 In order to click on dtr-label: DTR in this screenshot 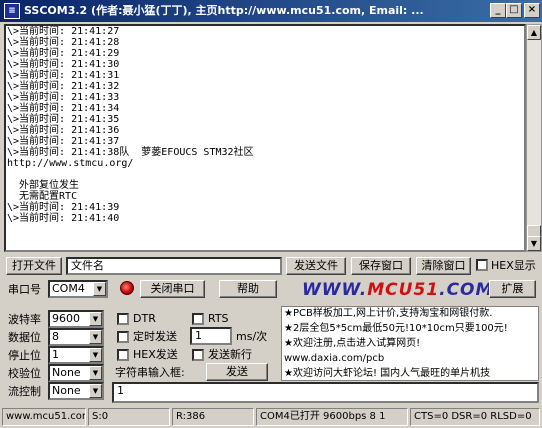, I will do `click(144, 318)`.